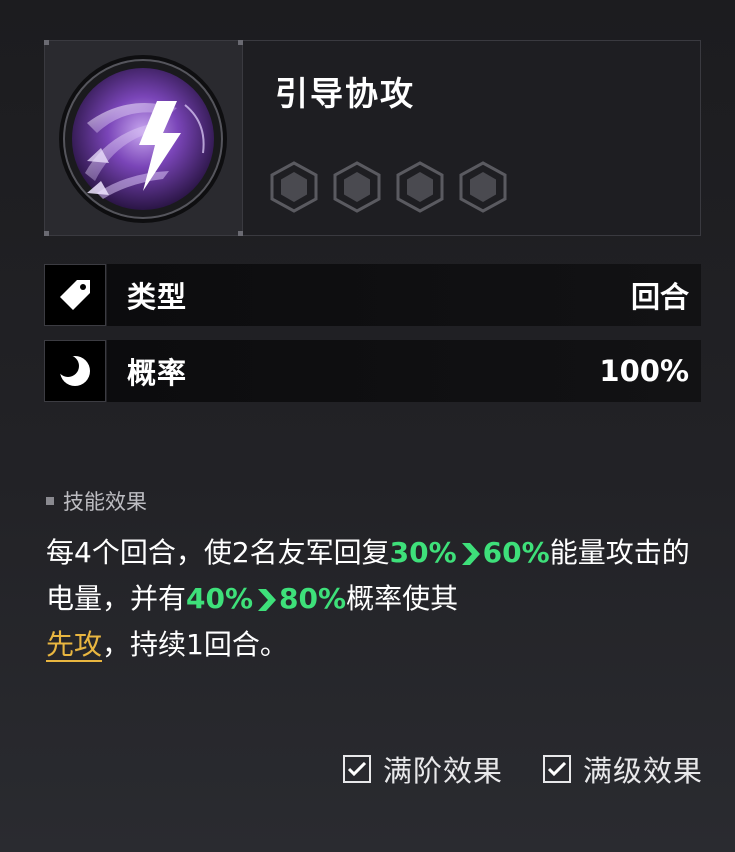 This screenshot has height=852, width=735. I want to click on max-rank-toggle: 满阶效果, so click(422, 769).